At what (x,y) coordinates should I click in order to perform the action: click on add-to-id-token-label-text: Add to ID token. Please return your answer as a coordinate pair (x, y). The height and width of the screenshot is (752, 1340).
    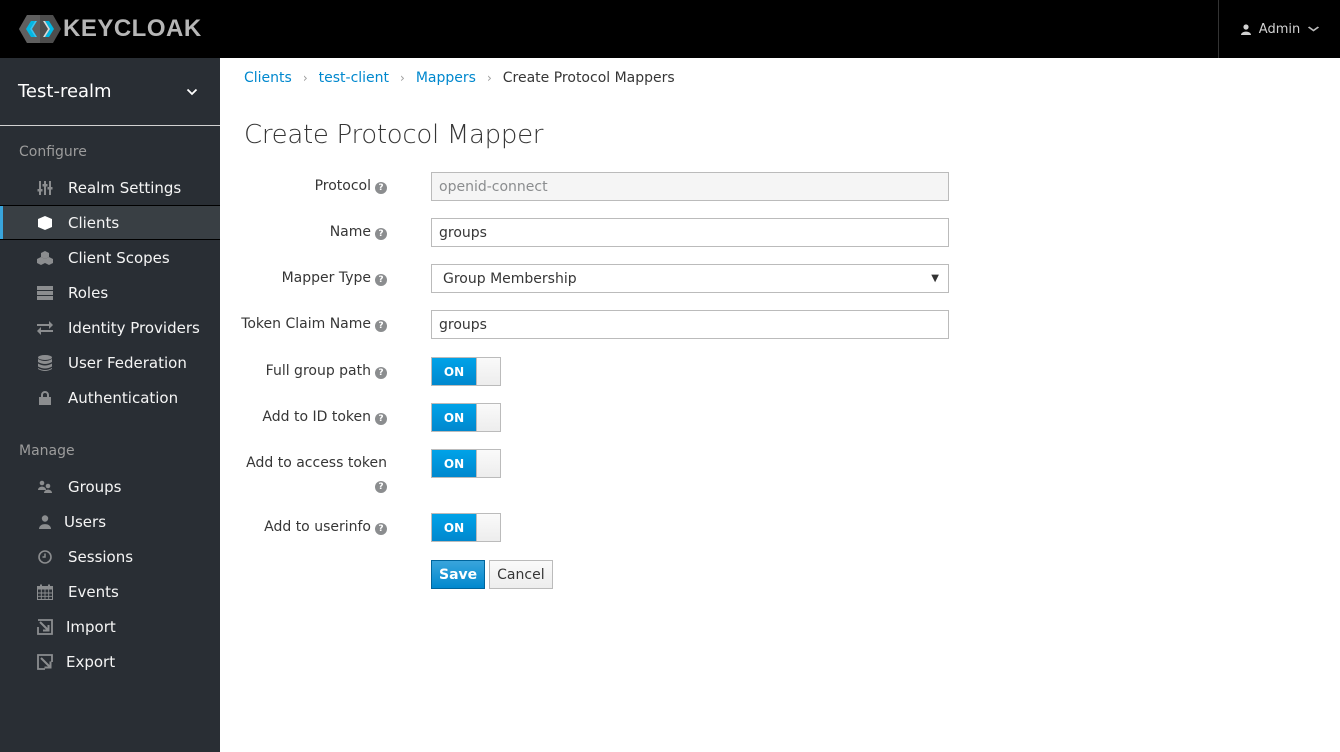
    Looking at the image, I should click on (316, 417).